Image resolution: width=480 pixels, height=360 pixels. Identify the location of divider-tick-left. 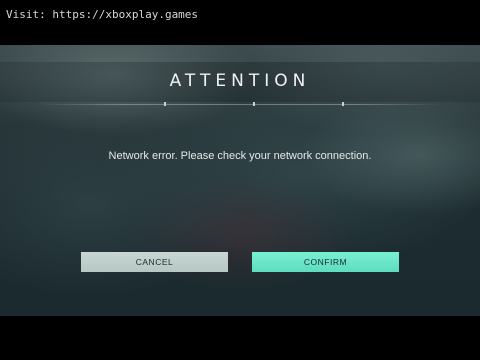
(165, 104).